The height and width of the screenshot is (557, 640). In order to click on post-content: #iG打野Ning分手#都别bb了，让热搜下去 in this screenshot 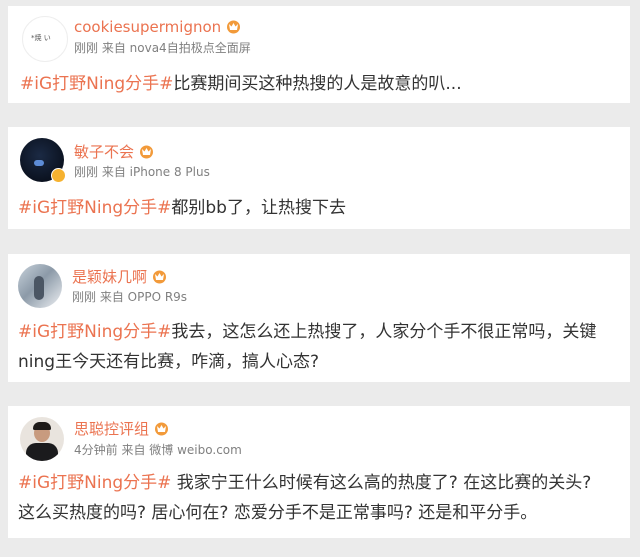, I will do `click(182, 208)`.